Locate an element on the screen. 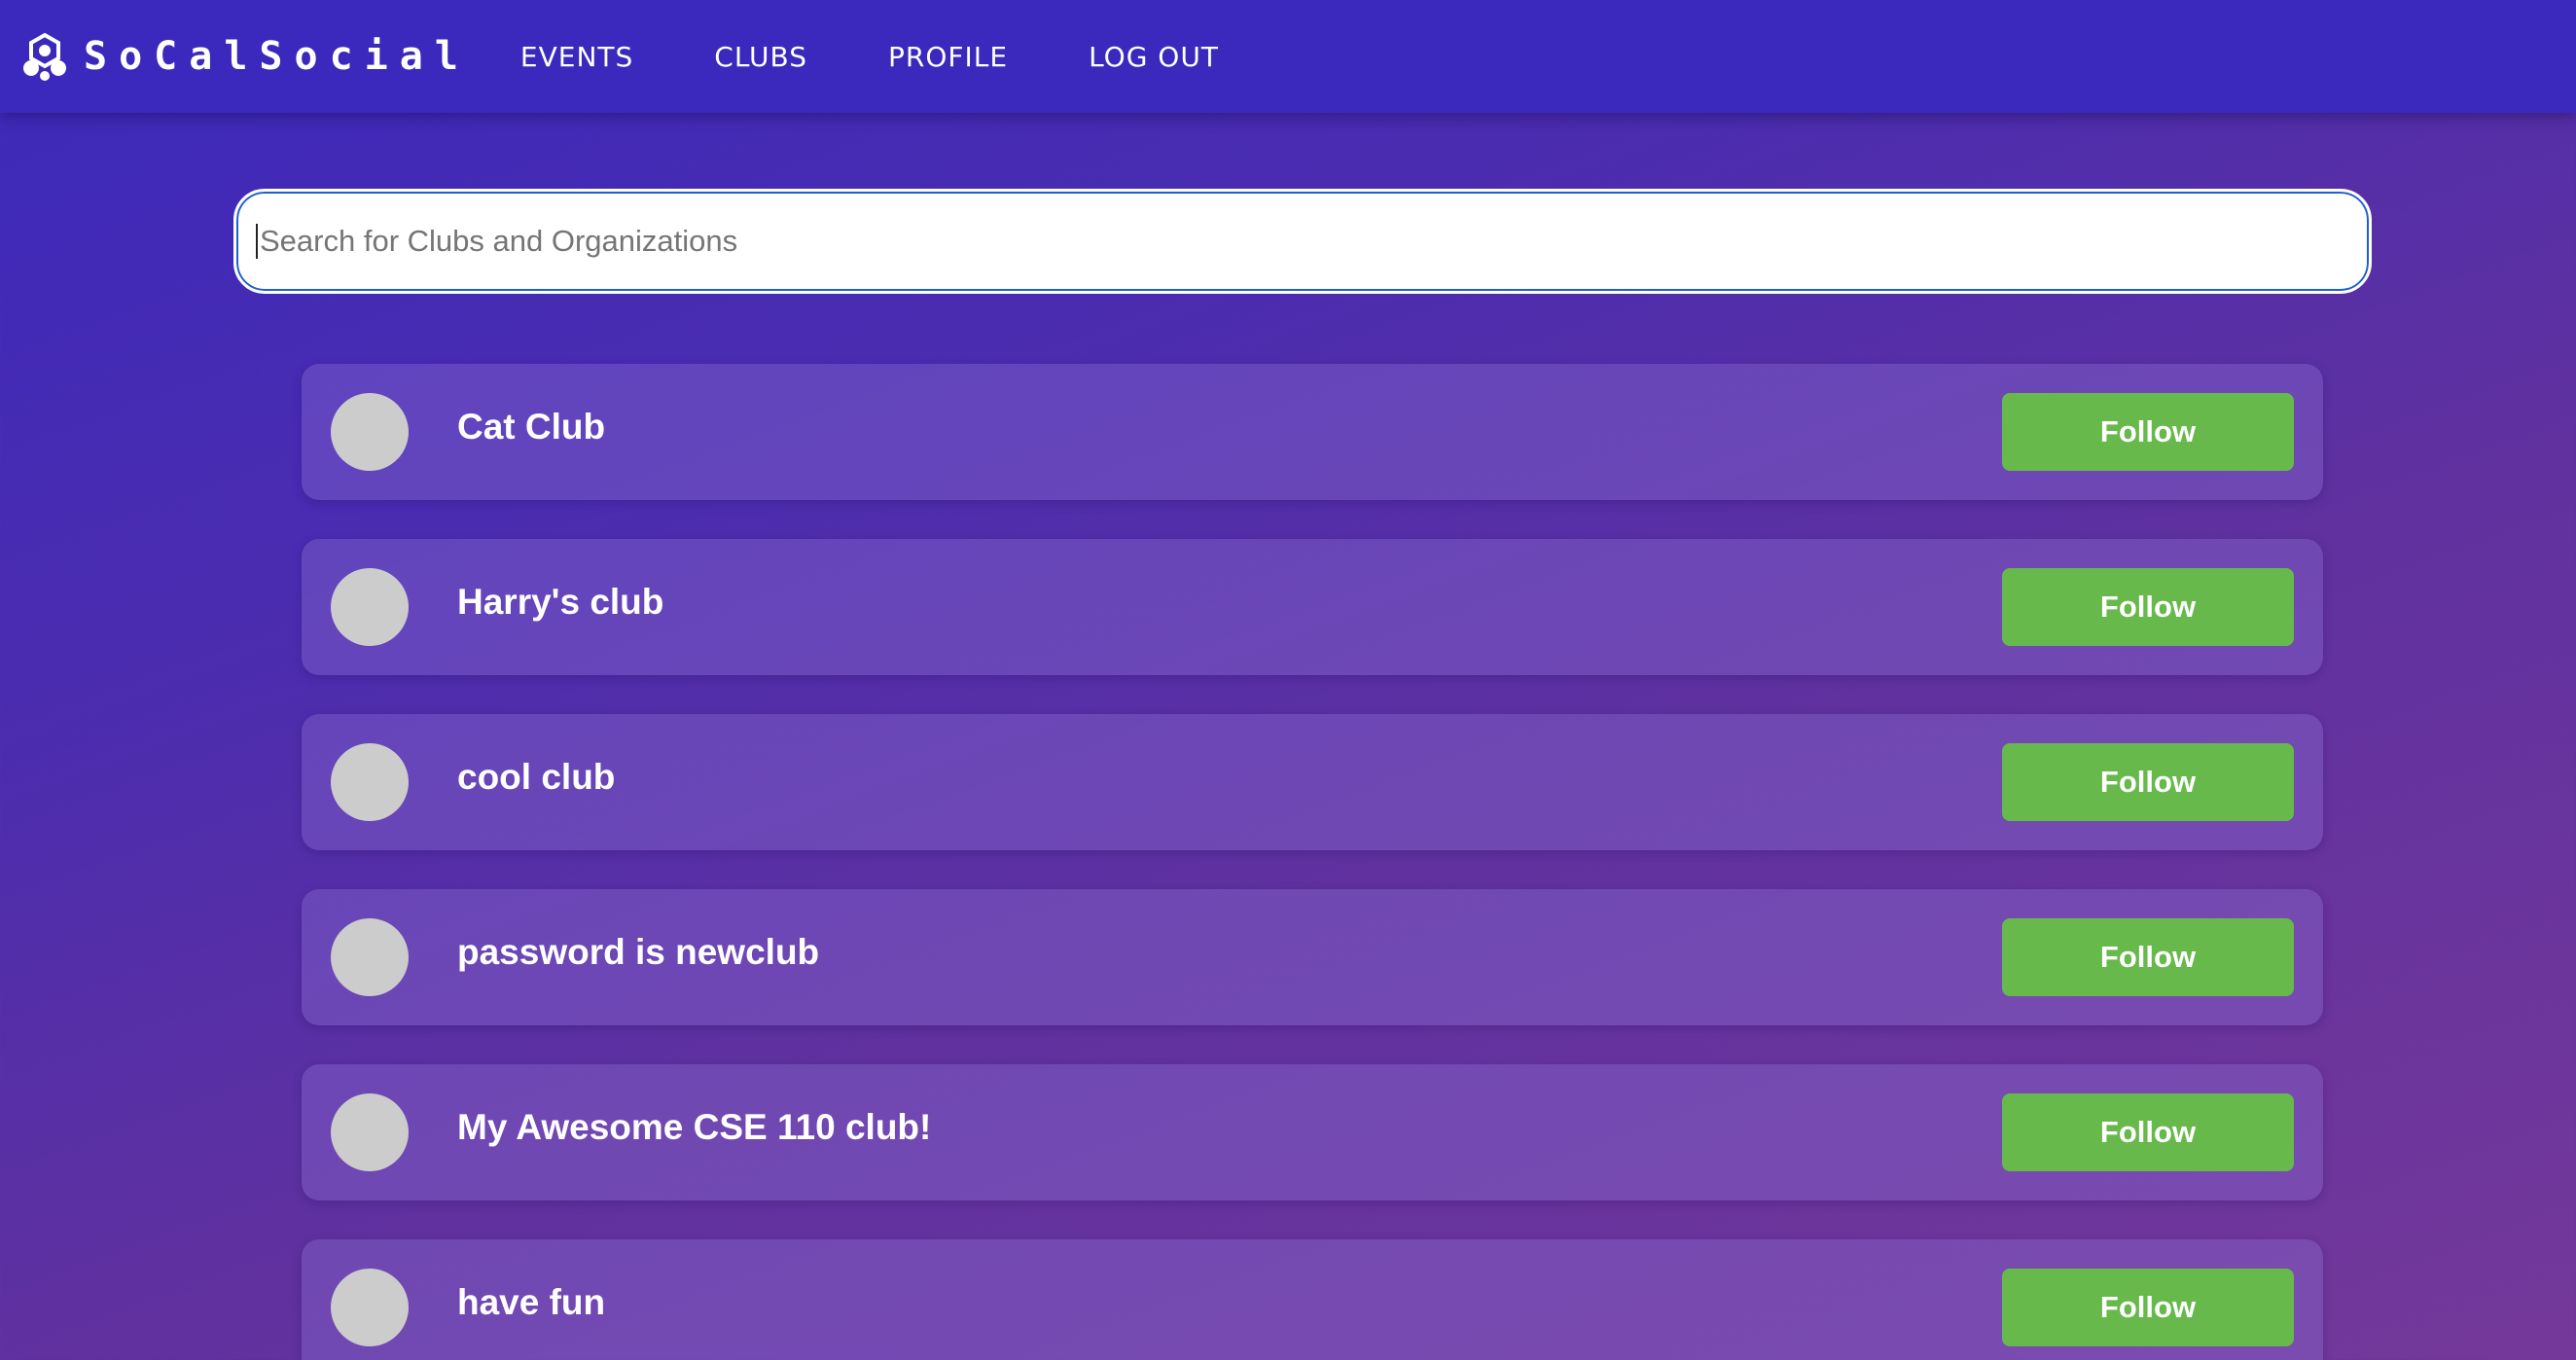  club-card: password is newclub Follow is located at coordinates (1312, 957).